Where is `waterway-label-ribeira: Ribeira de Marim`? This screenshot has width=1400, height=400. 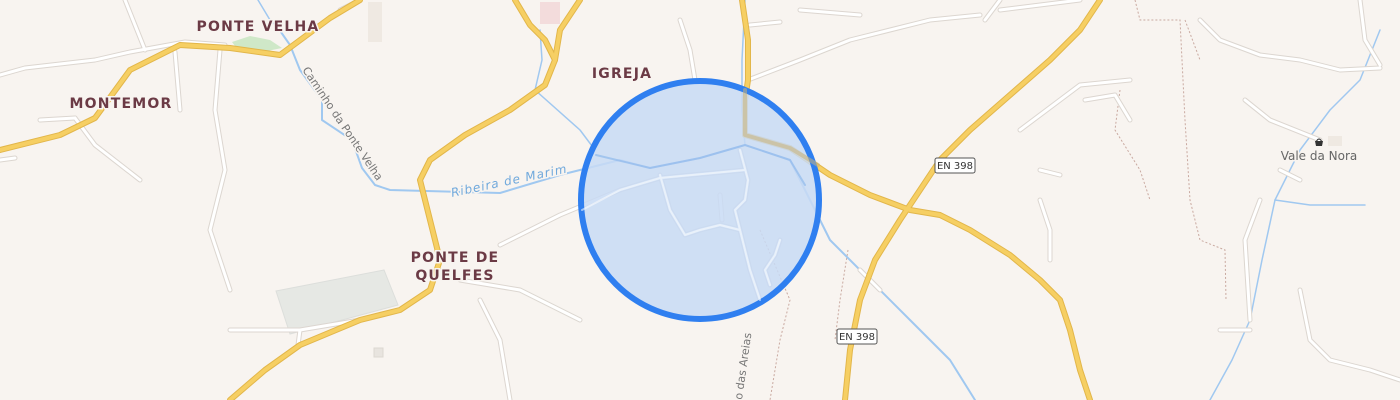
waterway-label-ribeira: Ribeira de Marim is located at coordinates (509, 181).